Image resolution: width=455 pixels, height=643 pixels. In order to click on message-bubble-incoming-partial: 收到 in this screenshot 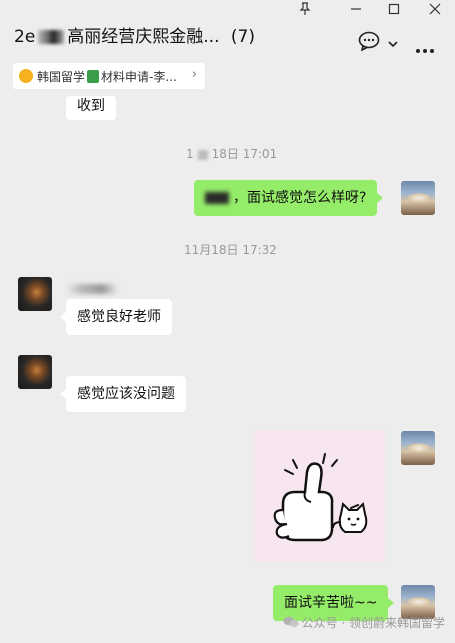, I will do `click(91, 108)`.